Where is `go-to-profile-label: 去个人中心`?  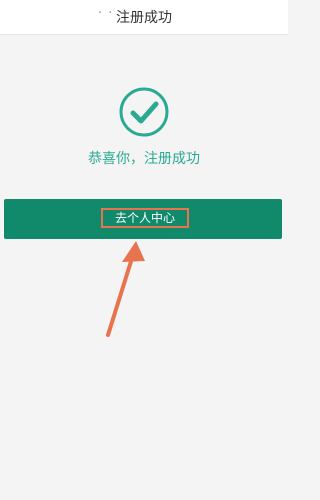
go-to-profile-label: 去个人中心 is located at coordinates (145, 218).